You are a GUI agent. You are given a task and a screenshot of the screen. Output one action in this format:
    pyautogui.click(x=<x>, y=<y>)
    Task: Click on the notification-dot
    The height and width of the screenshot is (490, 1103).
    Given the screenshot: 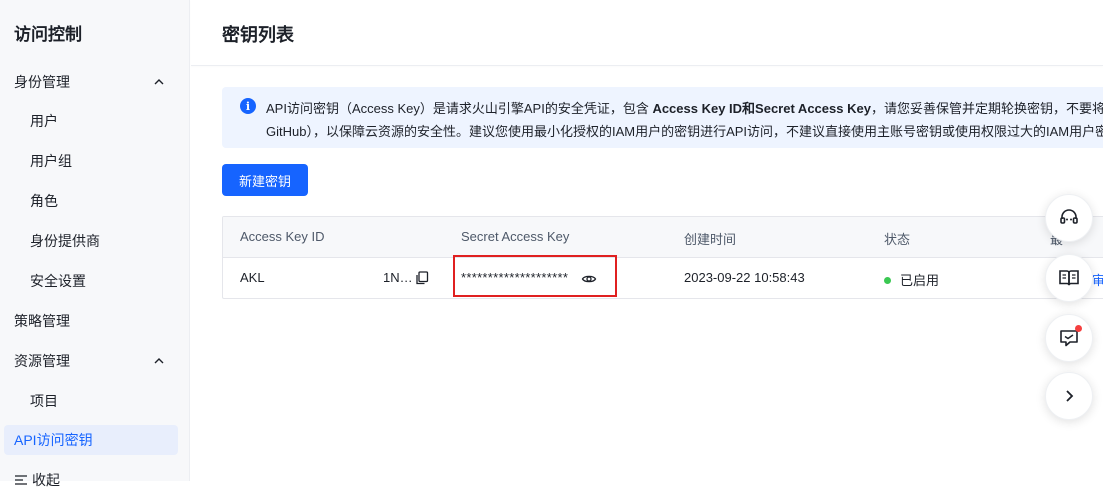 What is the action you would take?
    pyautogui.click(x=1078, y=328)
    